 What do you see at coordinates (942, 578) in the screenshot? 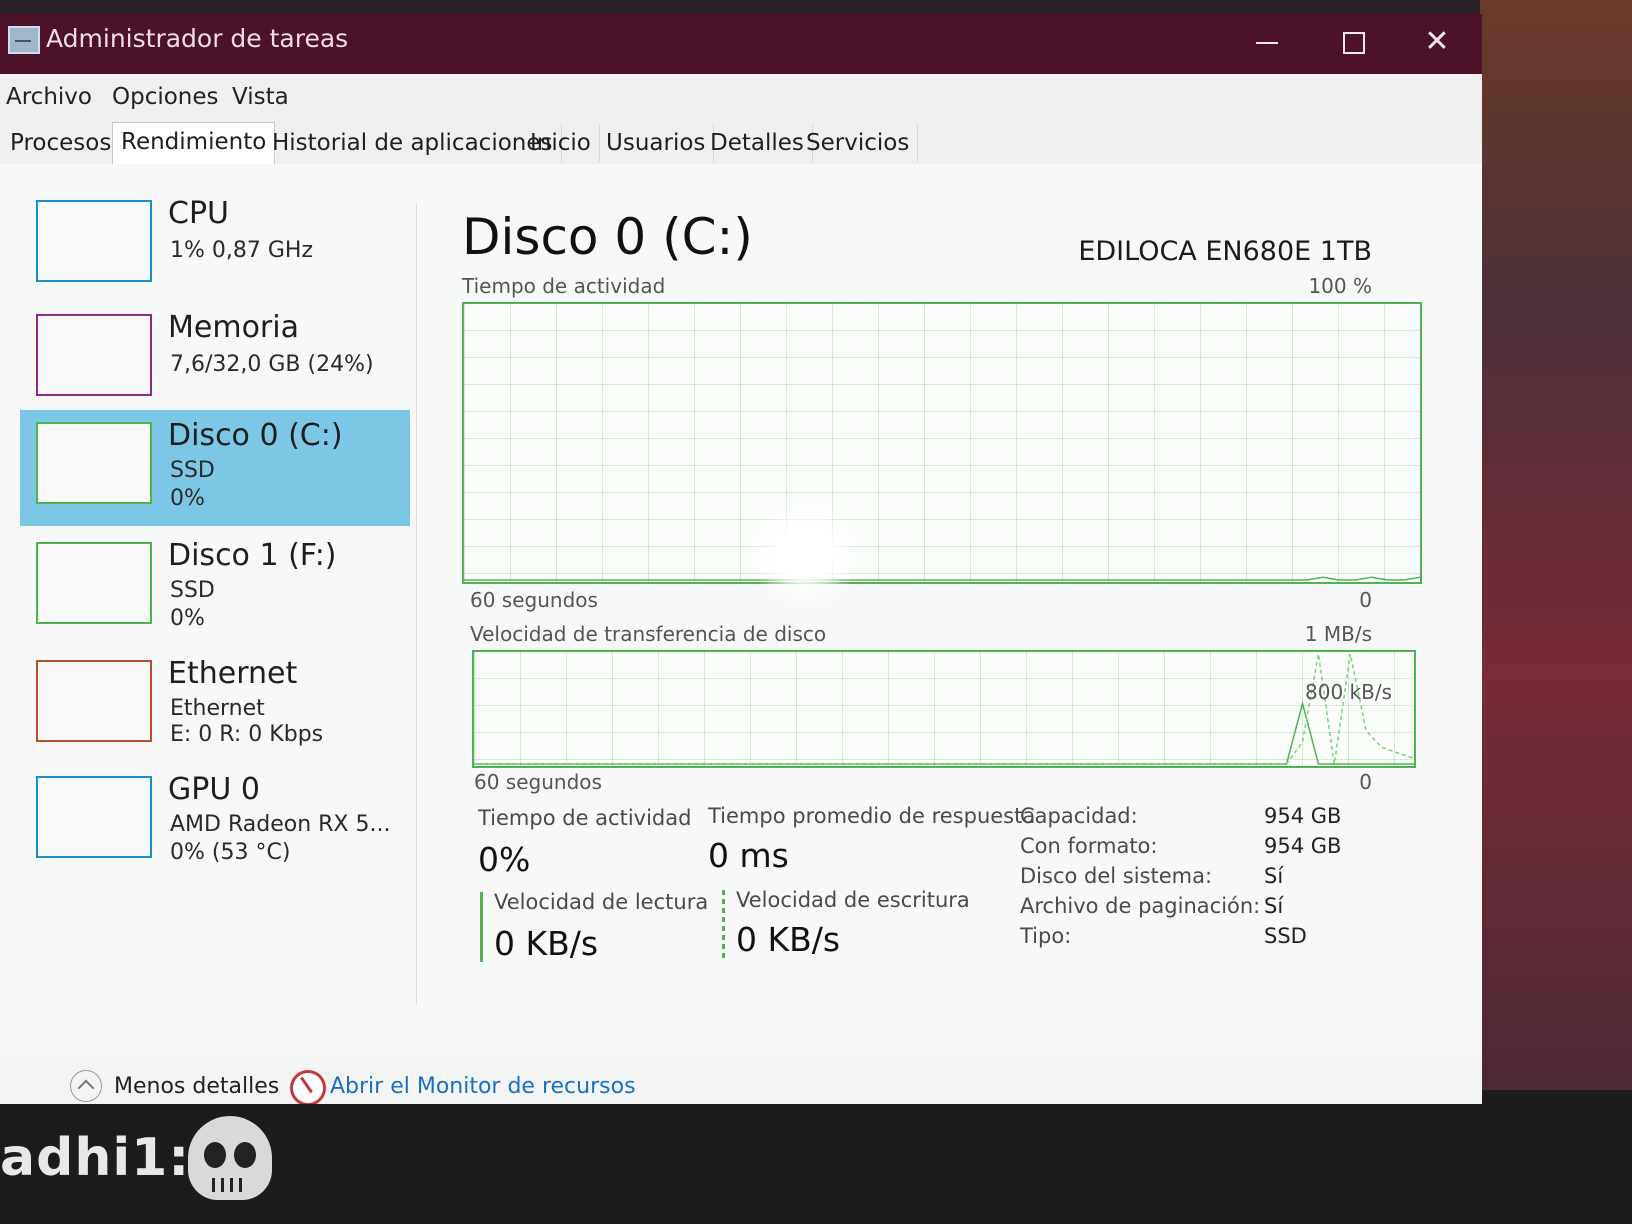
I see `activity-series-line` at bounding box center [942, 578].